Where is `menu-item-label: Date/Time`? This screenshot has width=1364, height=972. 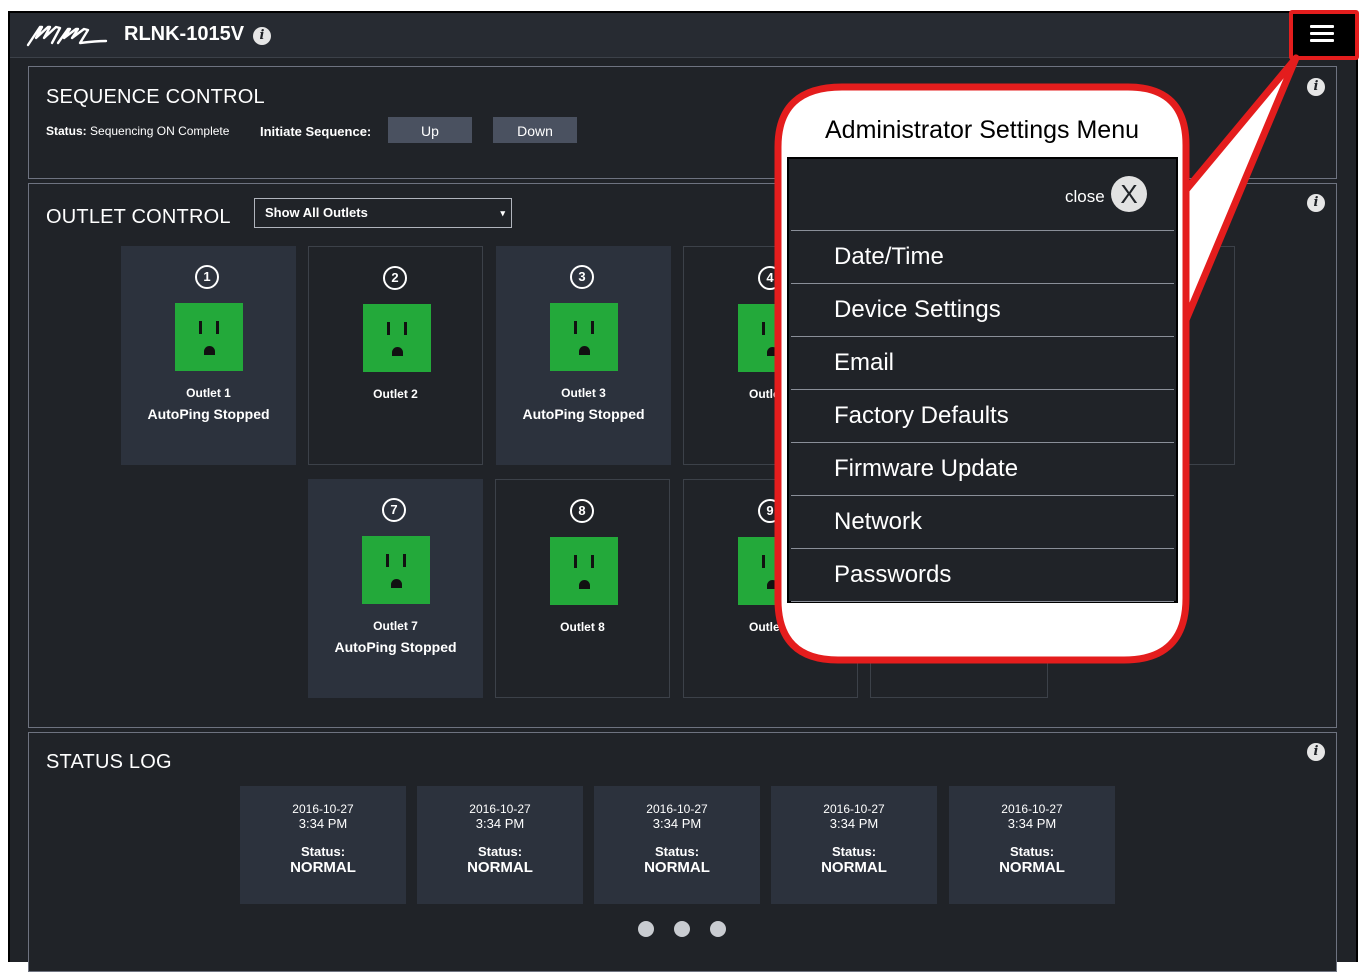
menu-item-label: Date/Time is located at coordinates (889, 256).